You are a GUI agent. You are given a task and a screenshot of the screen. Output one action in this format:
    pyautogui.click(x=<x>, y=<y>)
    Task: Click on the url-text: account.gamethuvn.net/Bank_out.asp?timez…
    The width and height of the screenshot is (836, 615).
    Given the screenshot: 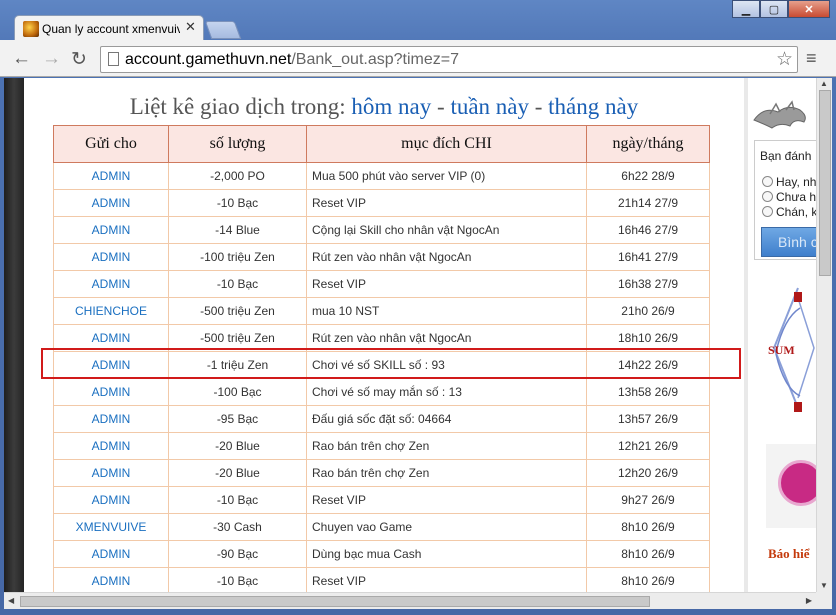 What is the action you would take?
    pyautogui.click(x=292, y=60)
    